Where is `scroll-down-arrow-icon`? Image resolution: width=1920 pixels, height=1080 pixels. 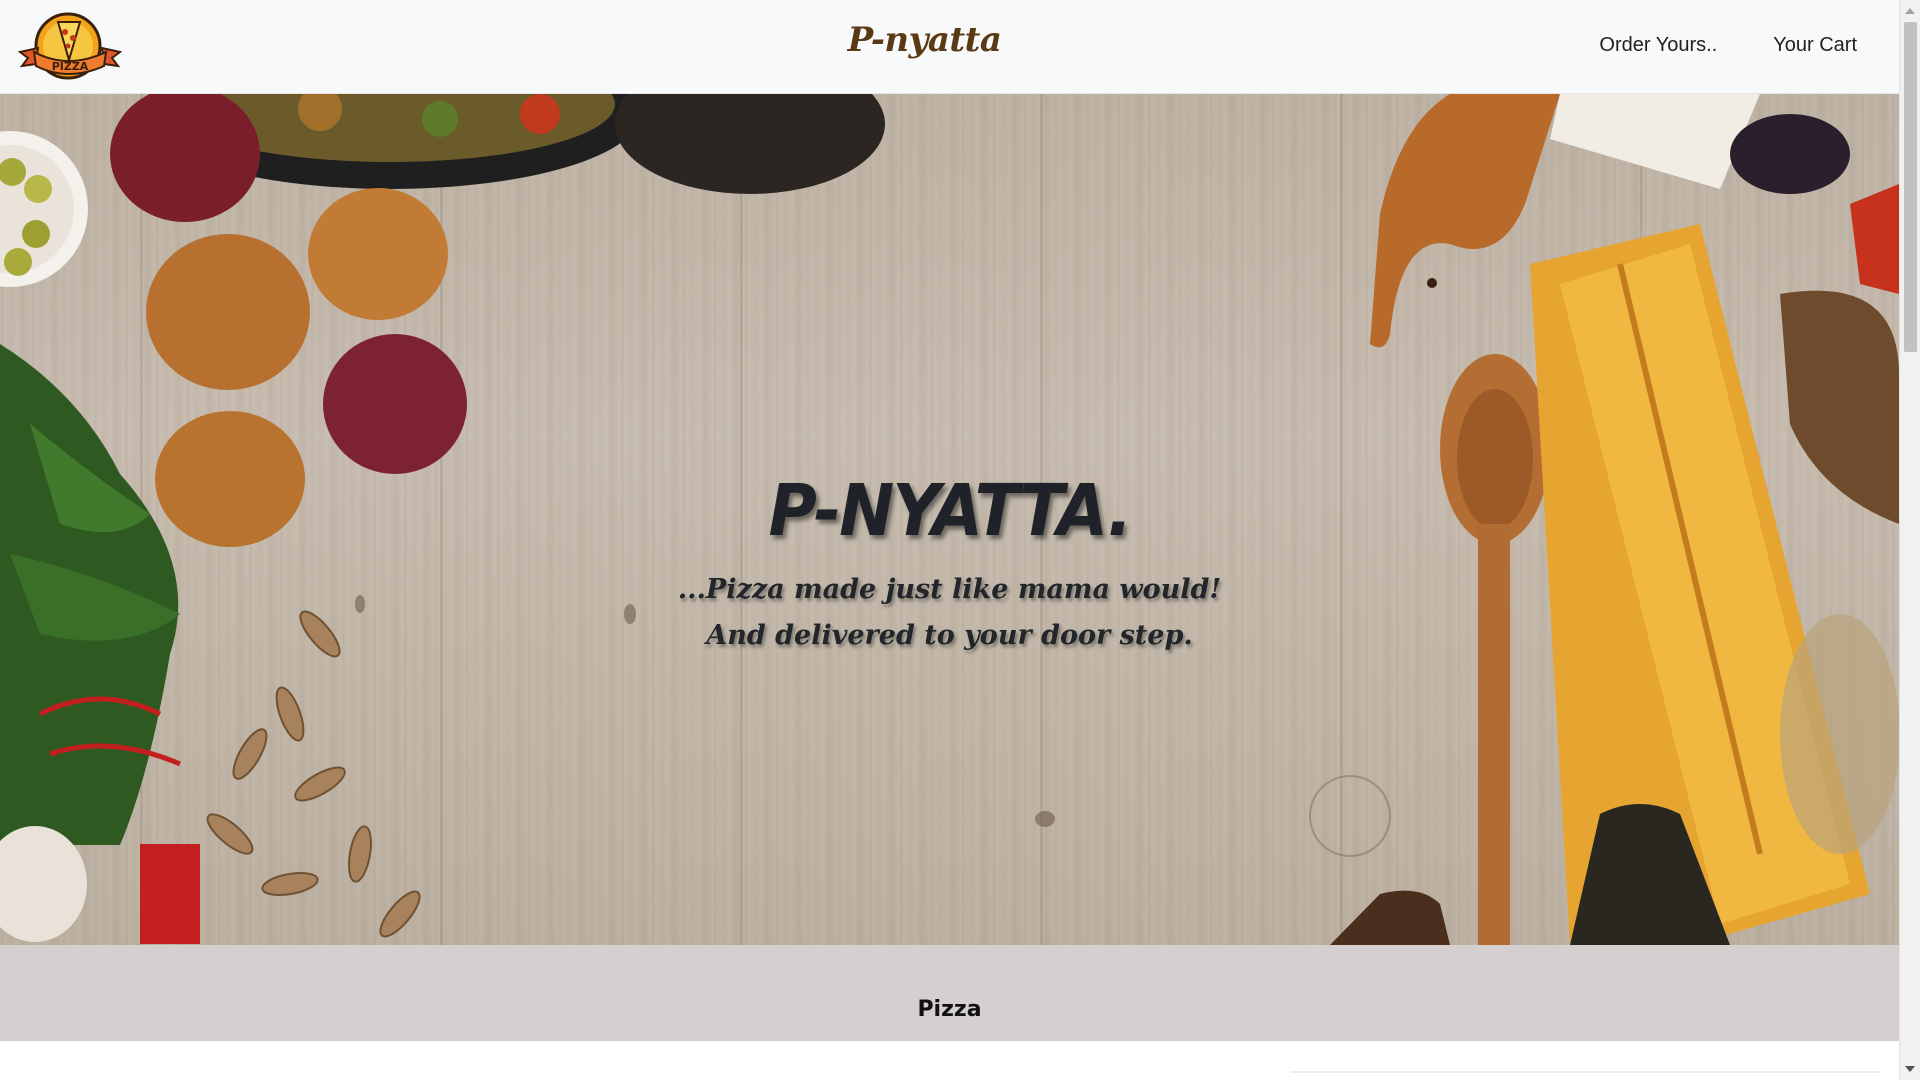
scroll-down-arrow-icon is located at coordinates (1910, 1069).